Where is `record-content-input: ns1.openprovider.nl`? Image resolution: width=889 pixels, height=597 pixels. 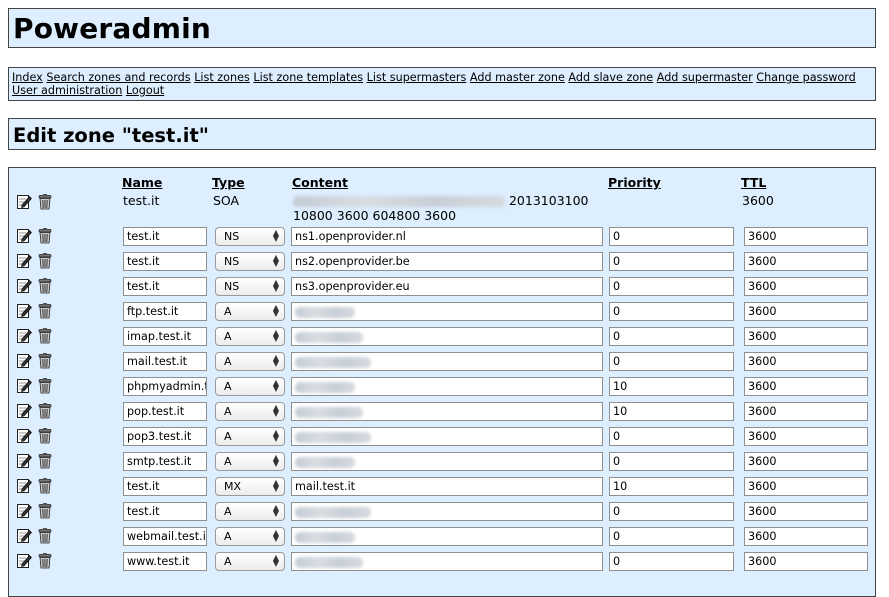 record-content-input: ns1.openprovider.nl is located at coordinates (447, 236).